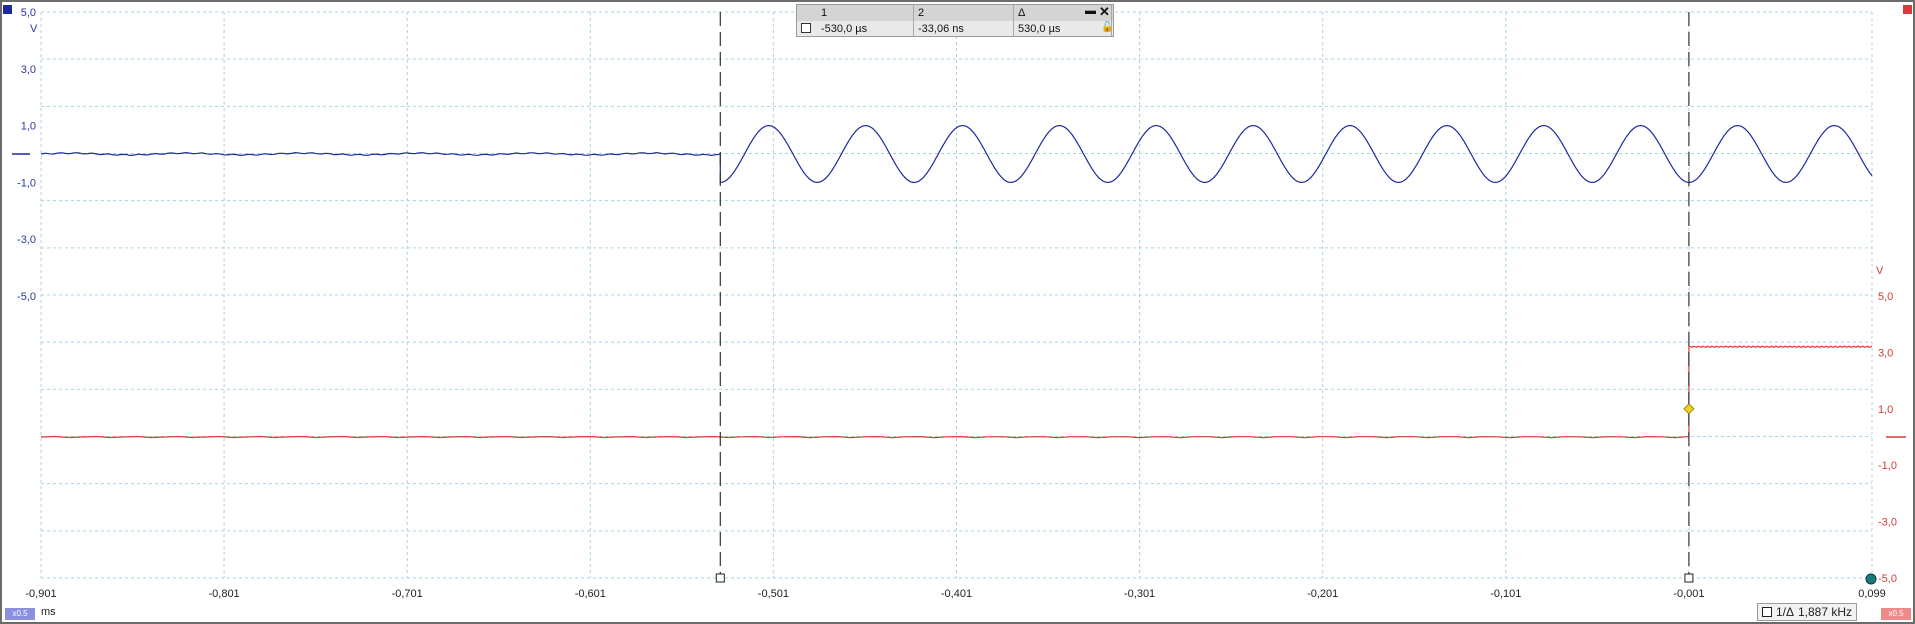 The width and height of the screenshot is (1915, 624). Describe the element at coordinates (1688, 594) in the screenshot. I see `x-tick-label: -0,001` at that location.